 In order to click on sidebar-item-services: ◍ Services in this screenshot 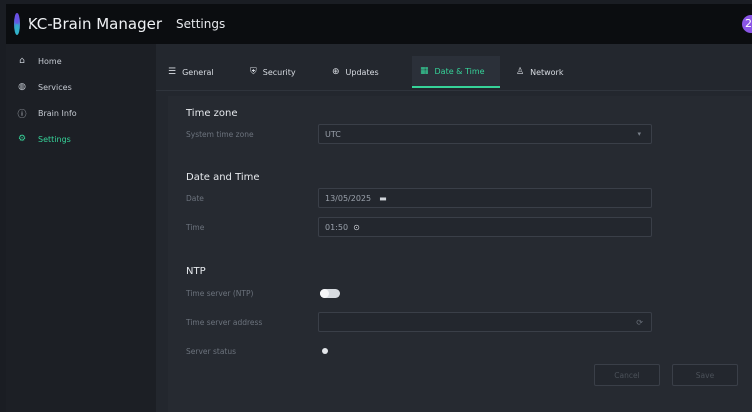, I will do `click(81, 87)`.